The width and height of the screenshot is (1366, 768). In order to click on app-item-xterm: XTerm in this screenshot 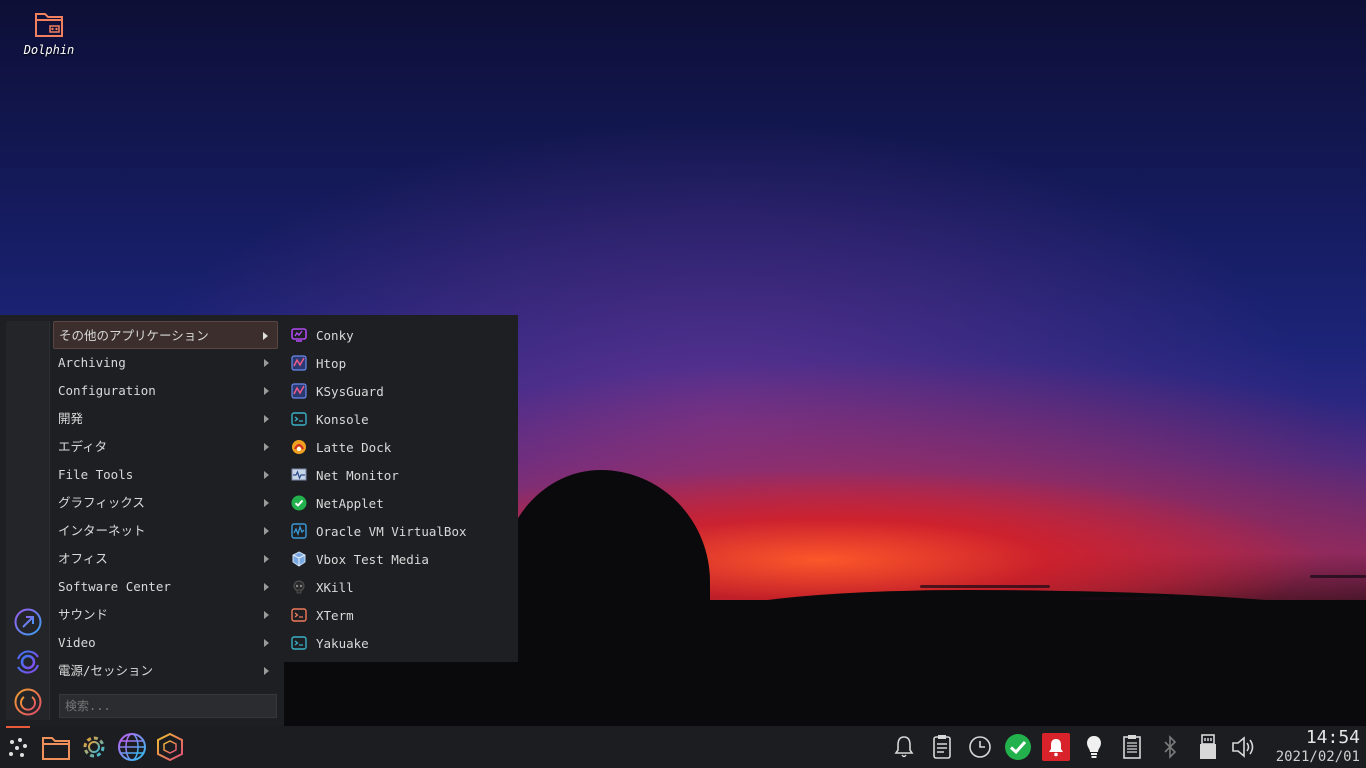, I will do `click(401, 615)`.